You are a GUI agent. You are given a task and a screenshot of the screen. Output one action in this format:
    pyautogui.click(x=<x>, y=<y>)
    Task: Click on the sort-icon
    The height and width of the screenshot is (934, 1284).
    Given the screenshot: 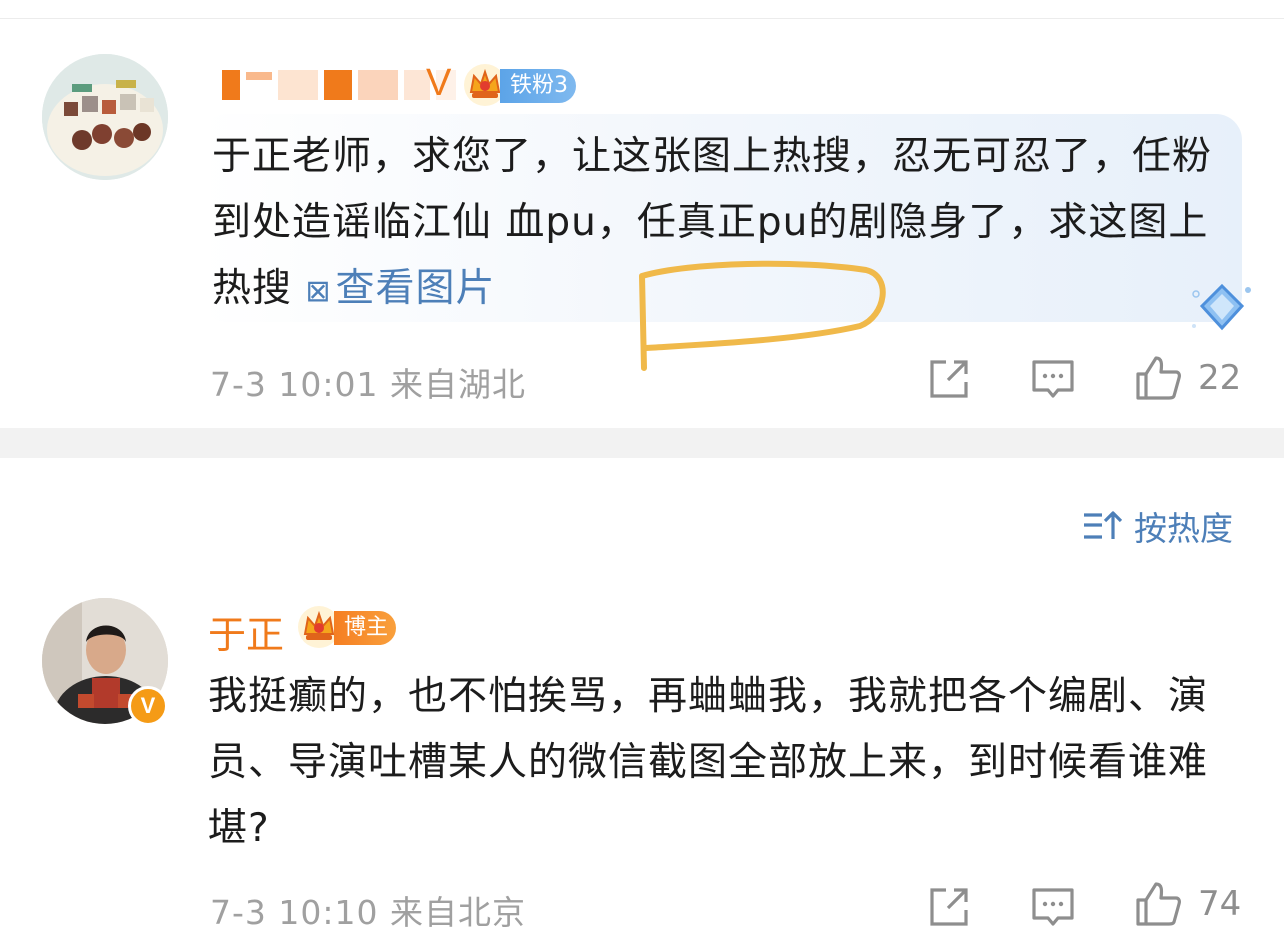 What is the action you would take?
    pyautogui.click(x=1103, y=525)
    